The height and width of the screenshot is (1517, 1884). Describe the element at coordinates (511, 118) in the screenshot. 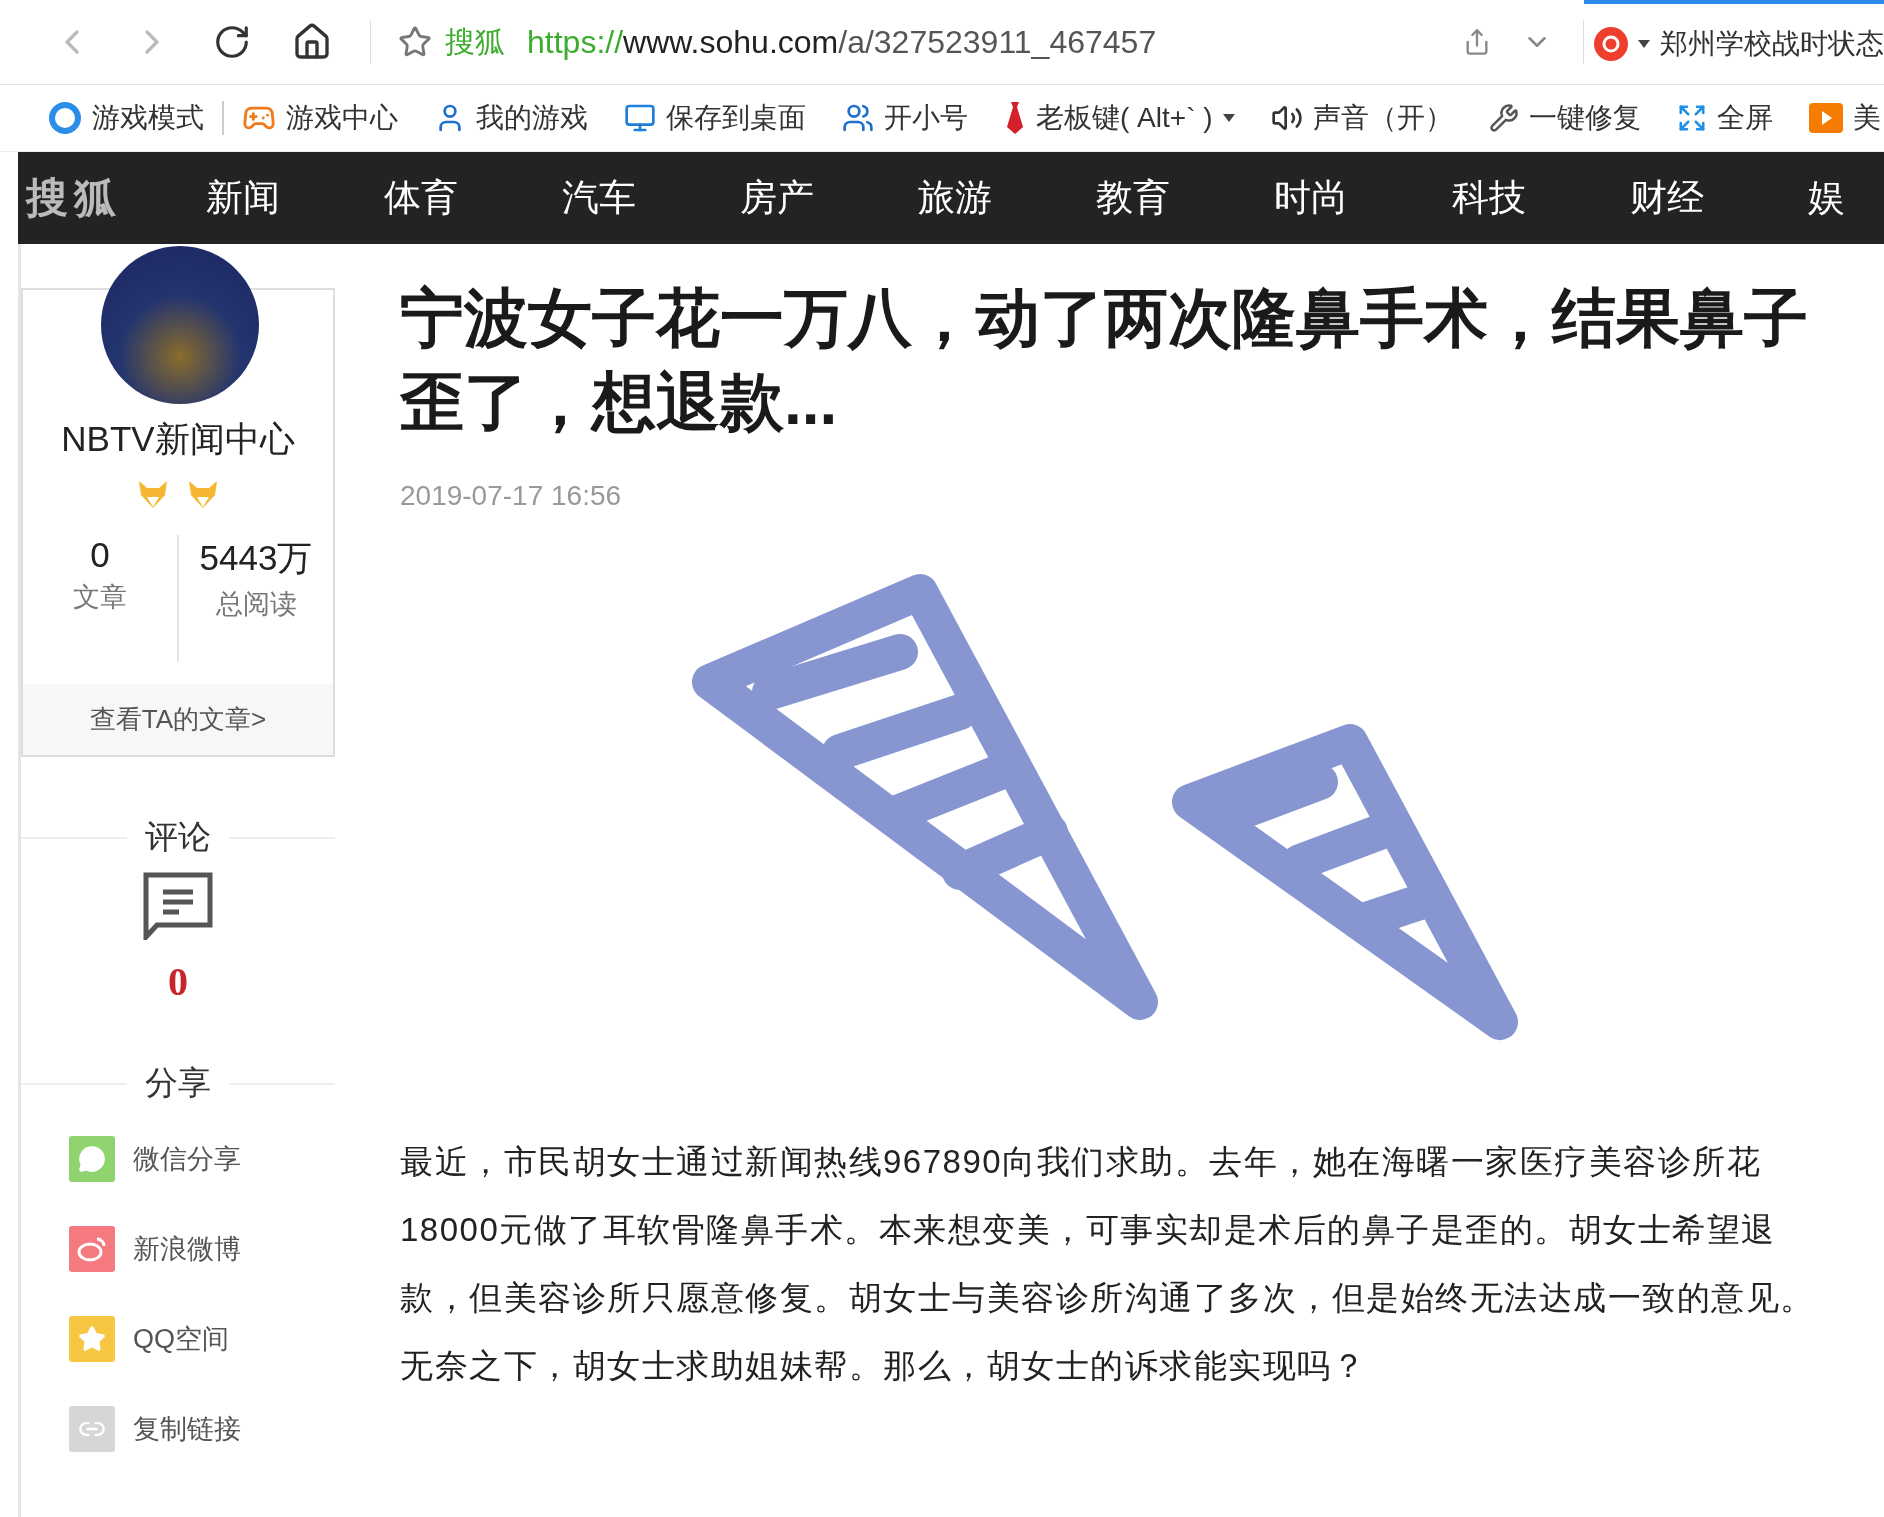

I see `bookmark-item: 我的游戏` at that location.